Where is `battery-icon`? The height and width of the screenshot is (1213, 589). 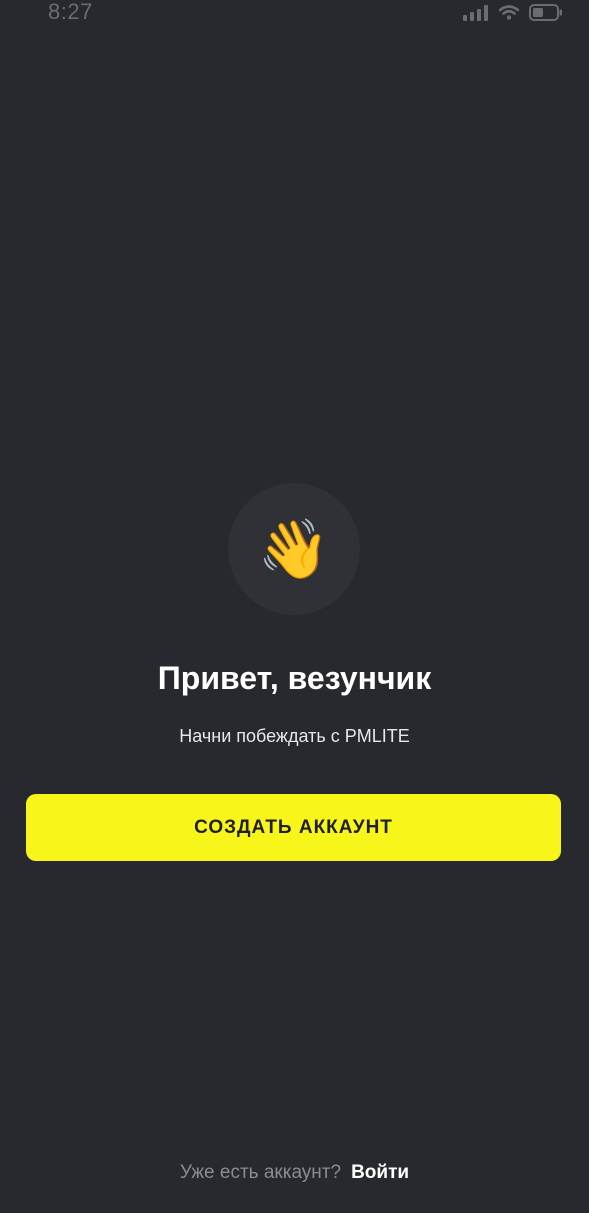
battery-icon is located at coordinates (545, 12).